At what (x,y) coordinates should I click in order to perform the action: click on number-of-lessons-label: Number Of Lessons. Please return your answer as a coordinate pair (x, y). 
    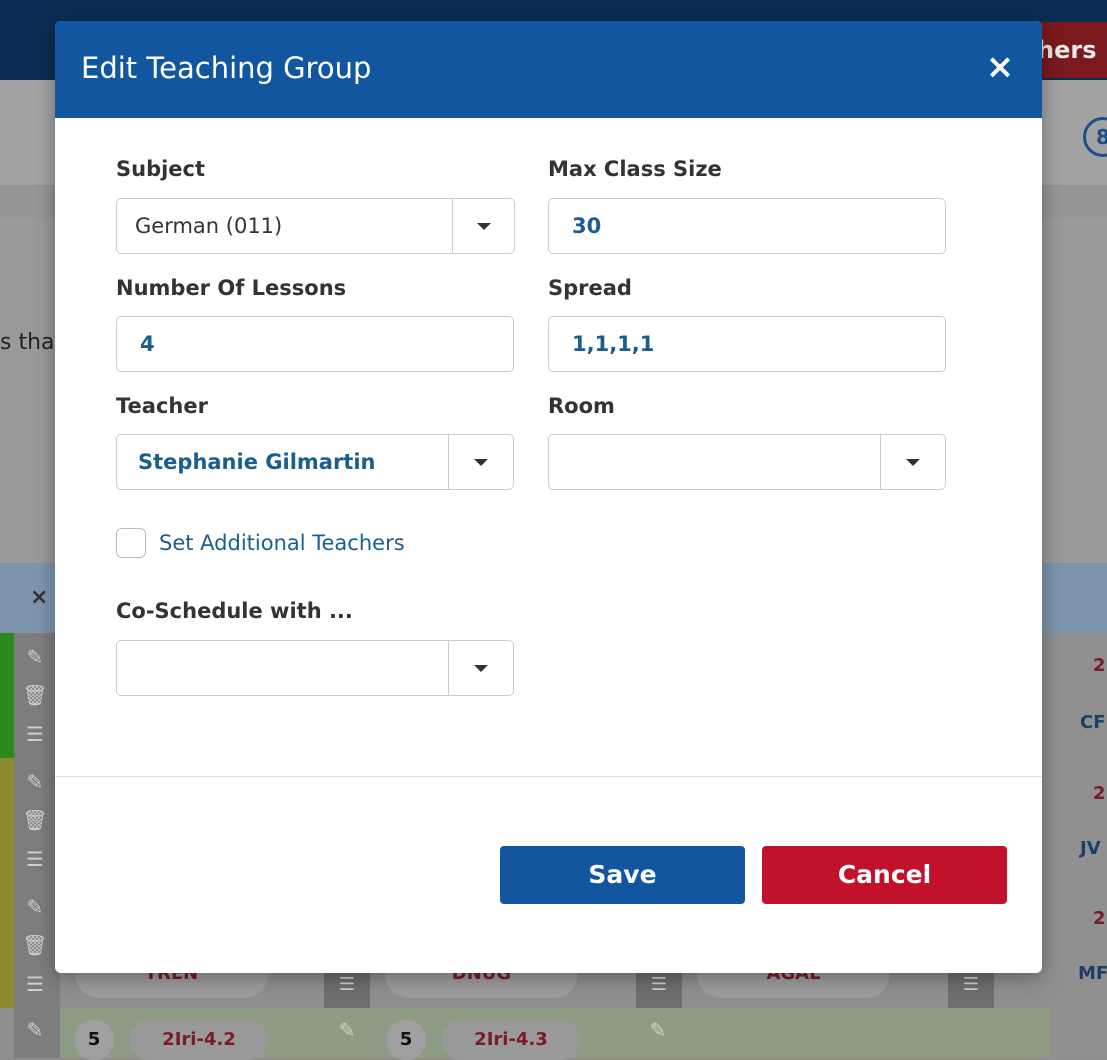
    Looking at the image, I should click on (231, 288).